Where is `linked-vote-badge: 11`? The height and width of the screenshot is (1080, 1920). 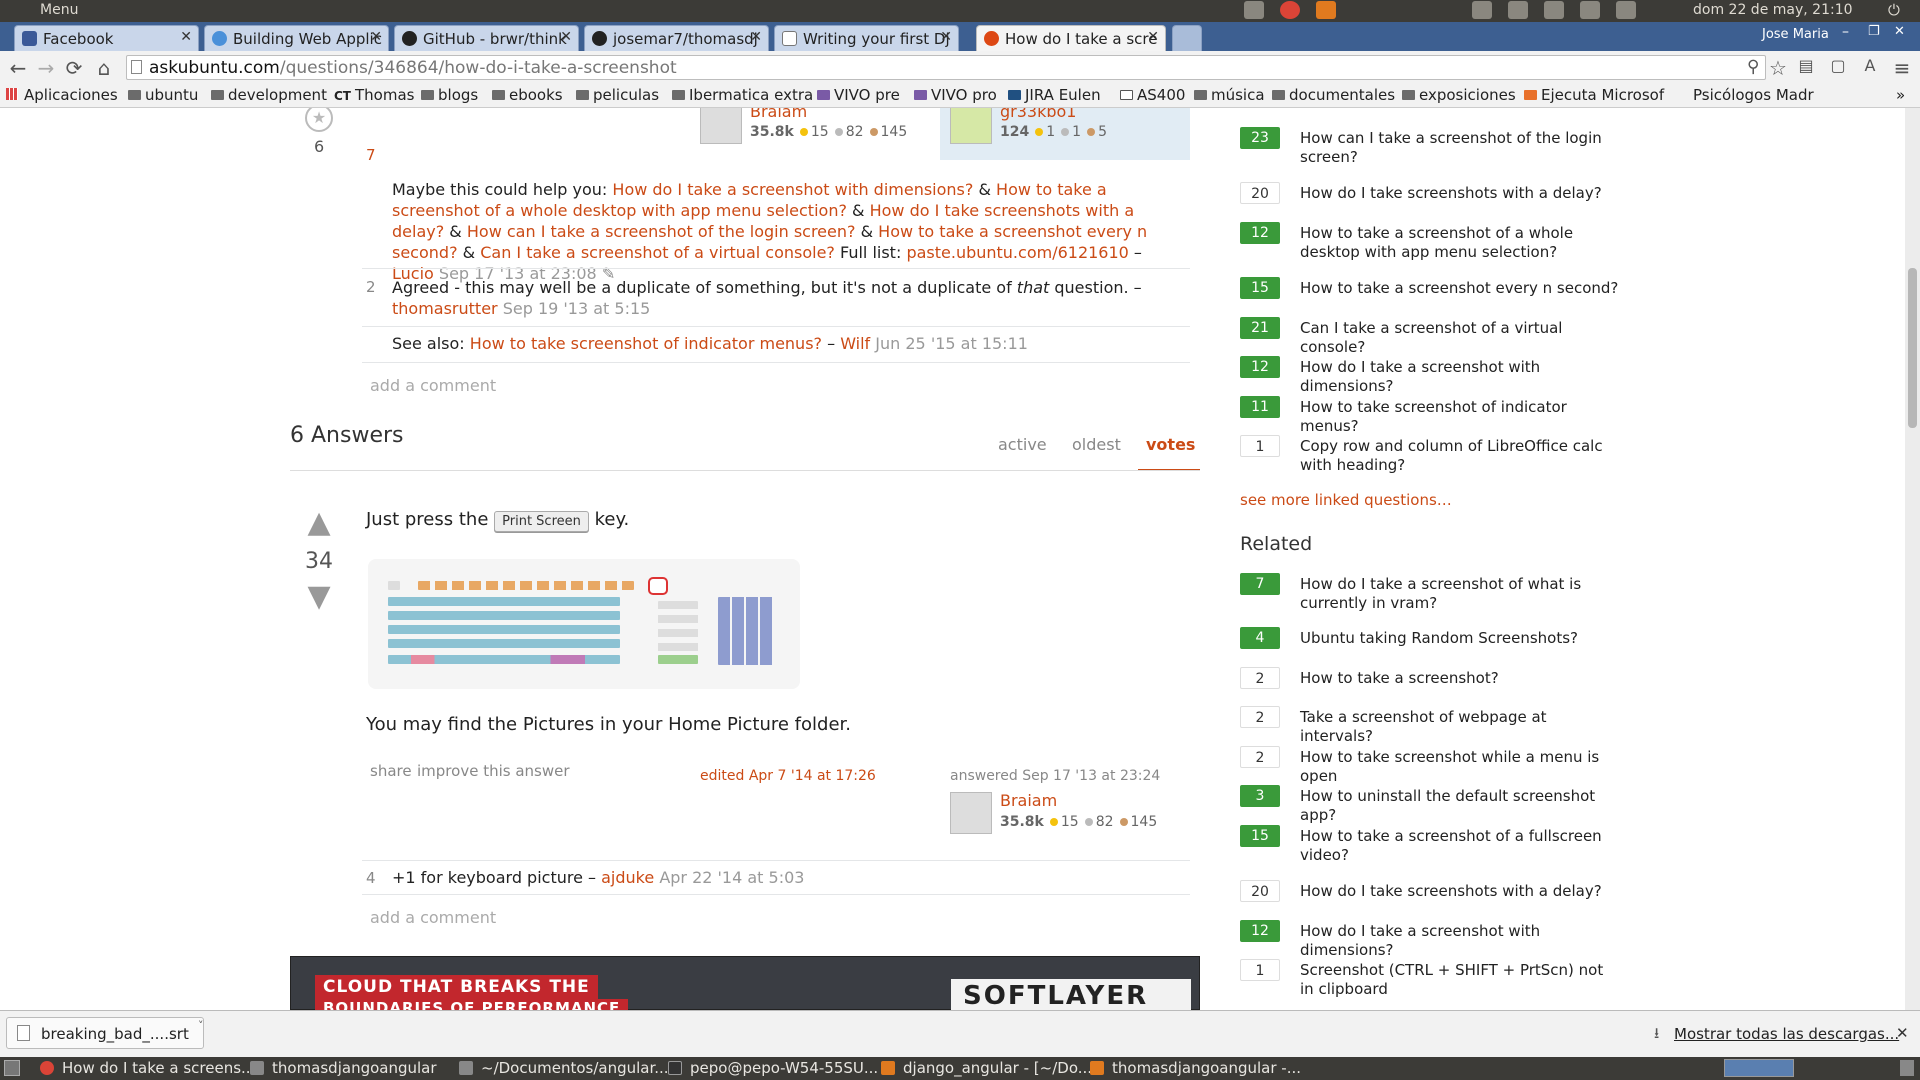
linked-vote-badge: 11 is located at coordinates (1260, 407).